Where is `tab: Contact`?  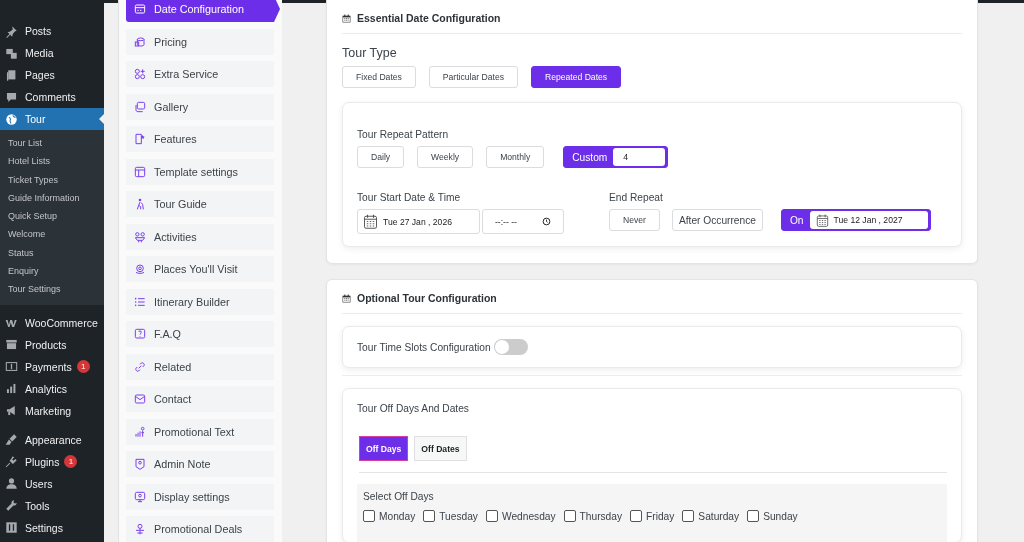
tab: Contact is located at coordinates (200, 399).